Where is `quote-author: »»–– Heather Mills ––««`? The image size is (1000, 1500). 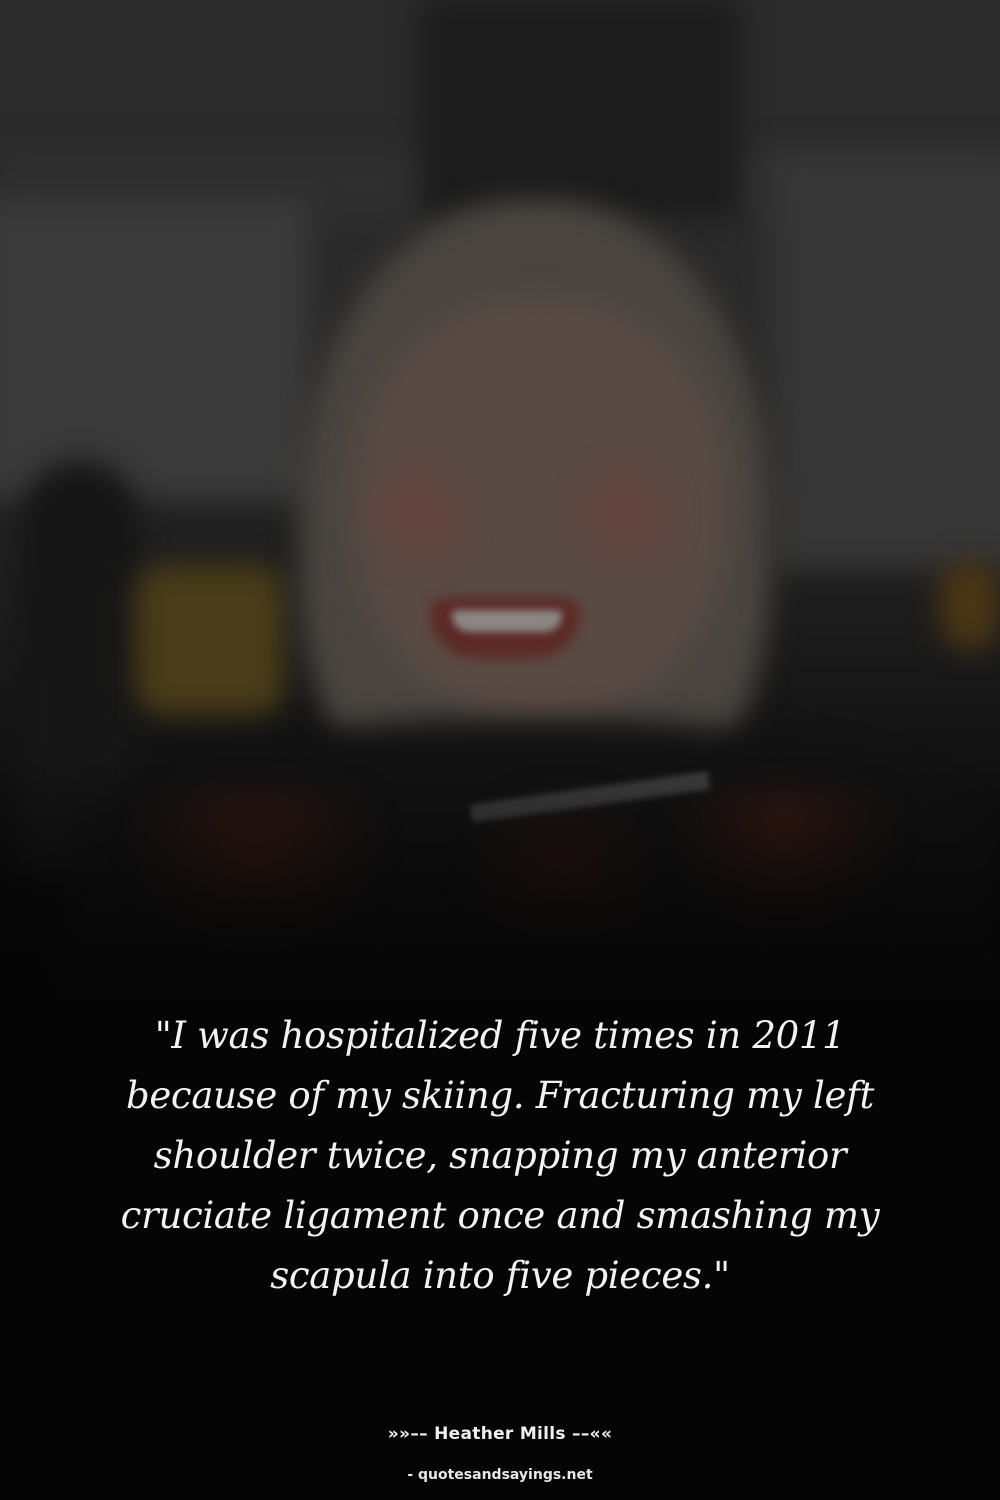
quote-author: »»–– Heather Mills ––«« is located at coordinates (500, 1434).